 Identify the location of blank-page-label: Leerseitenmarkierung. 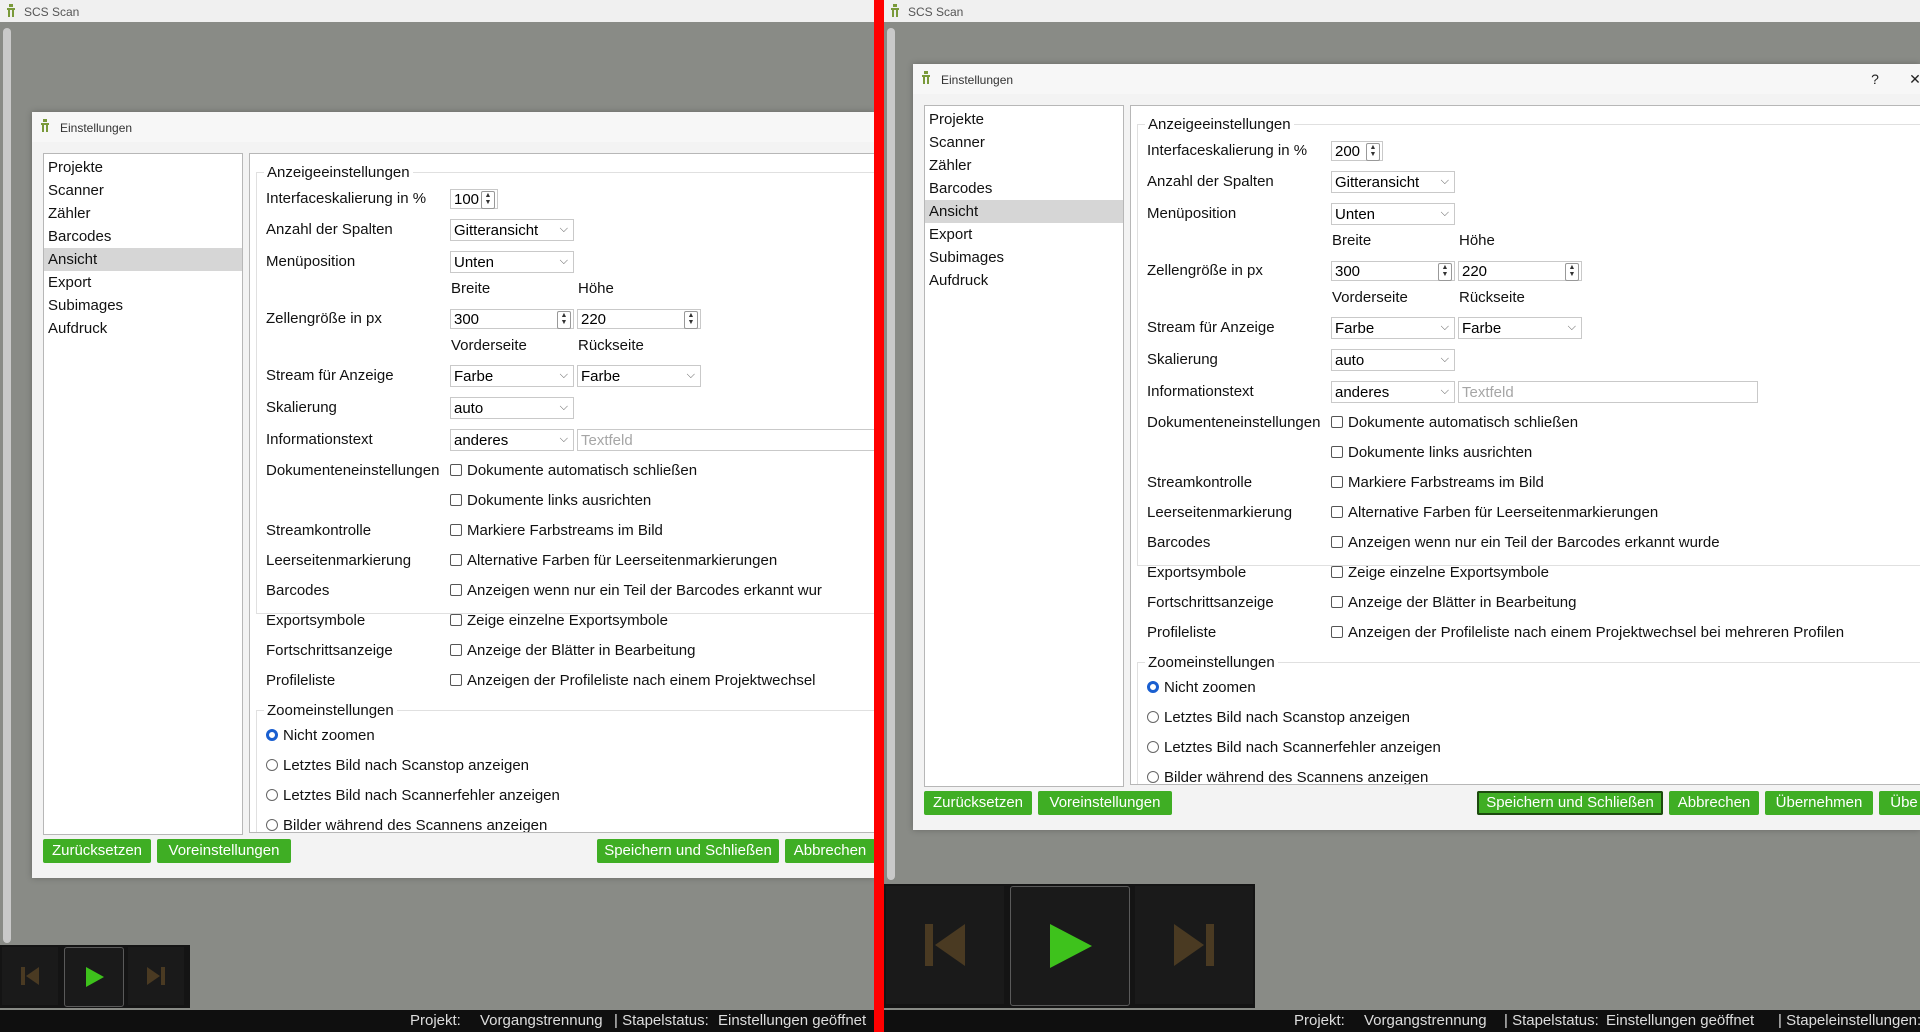
(339, 560).